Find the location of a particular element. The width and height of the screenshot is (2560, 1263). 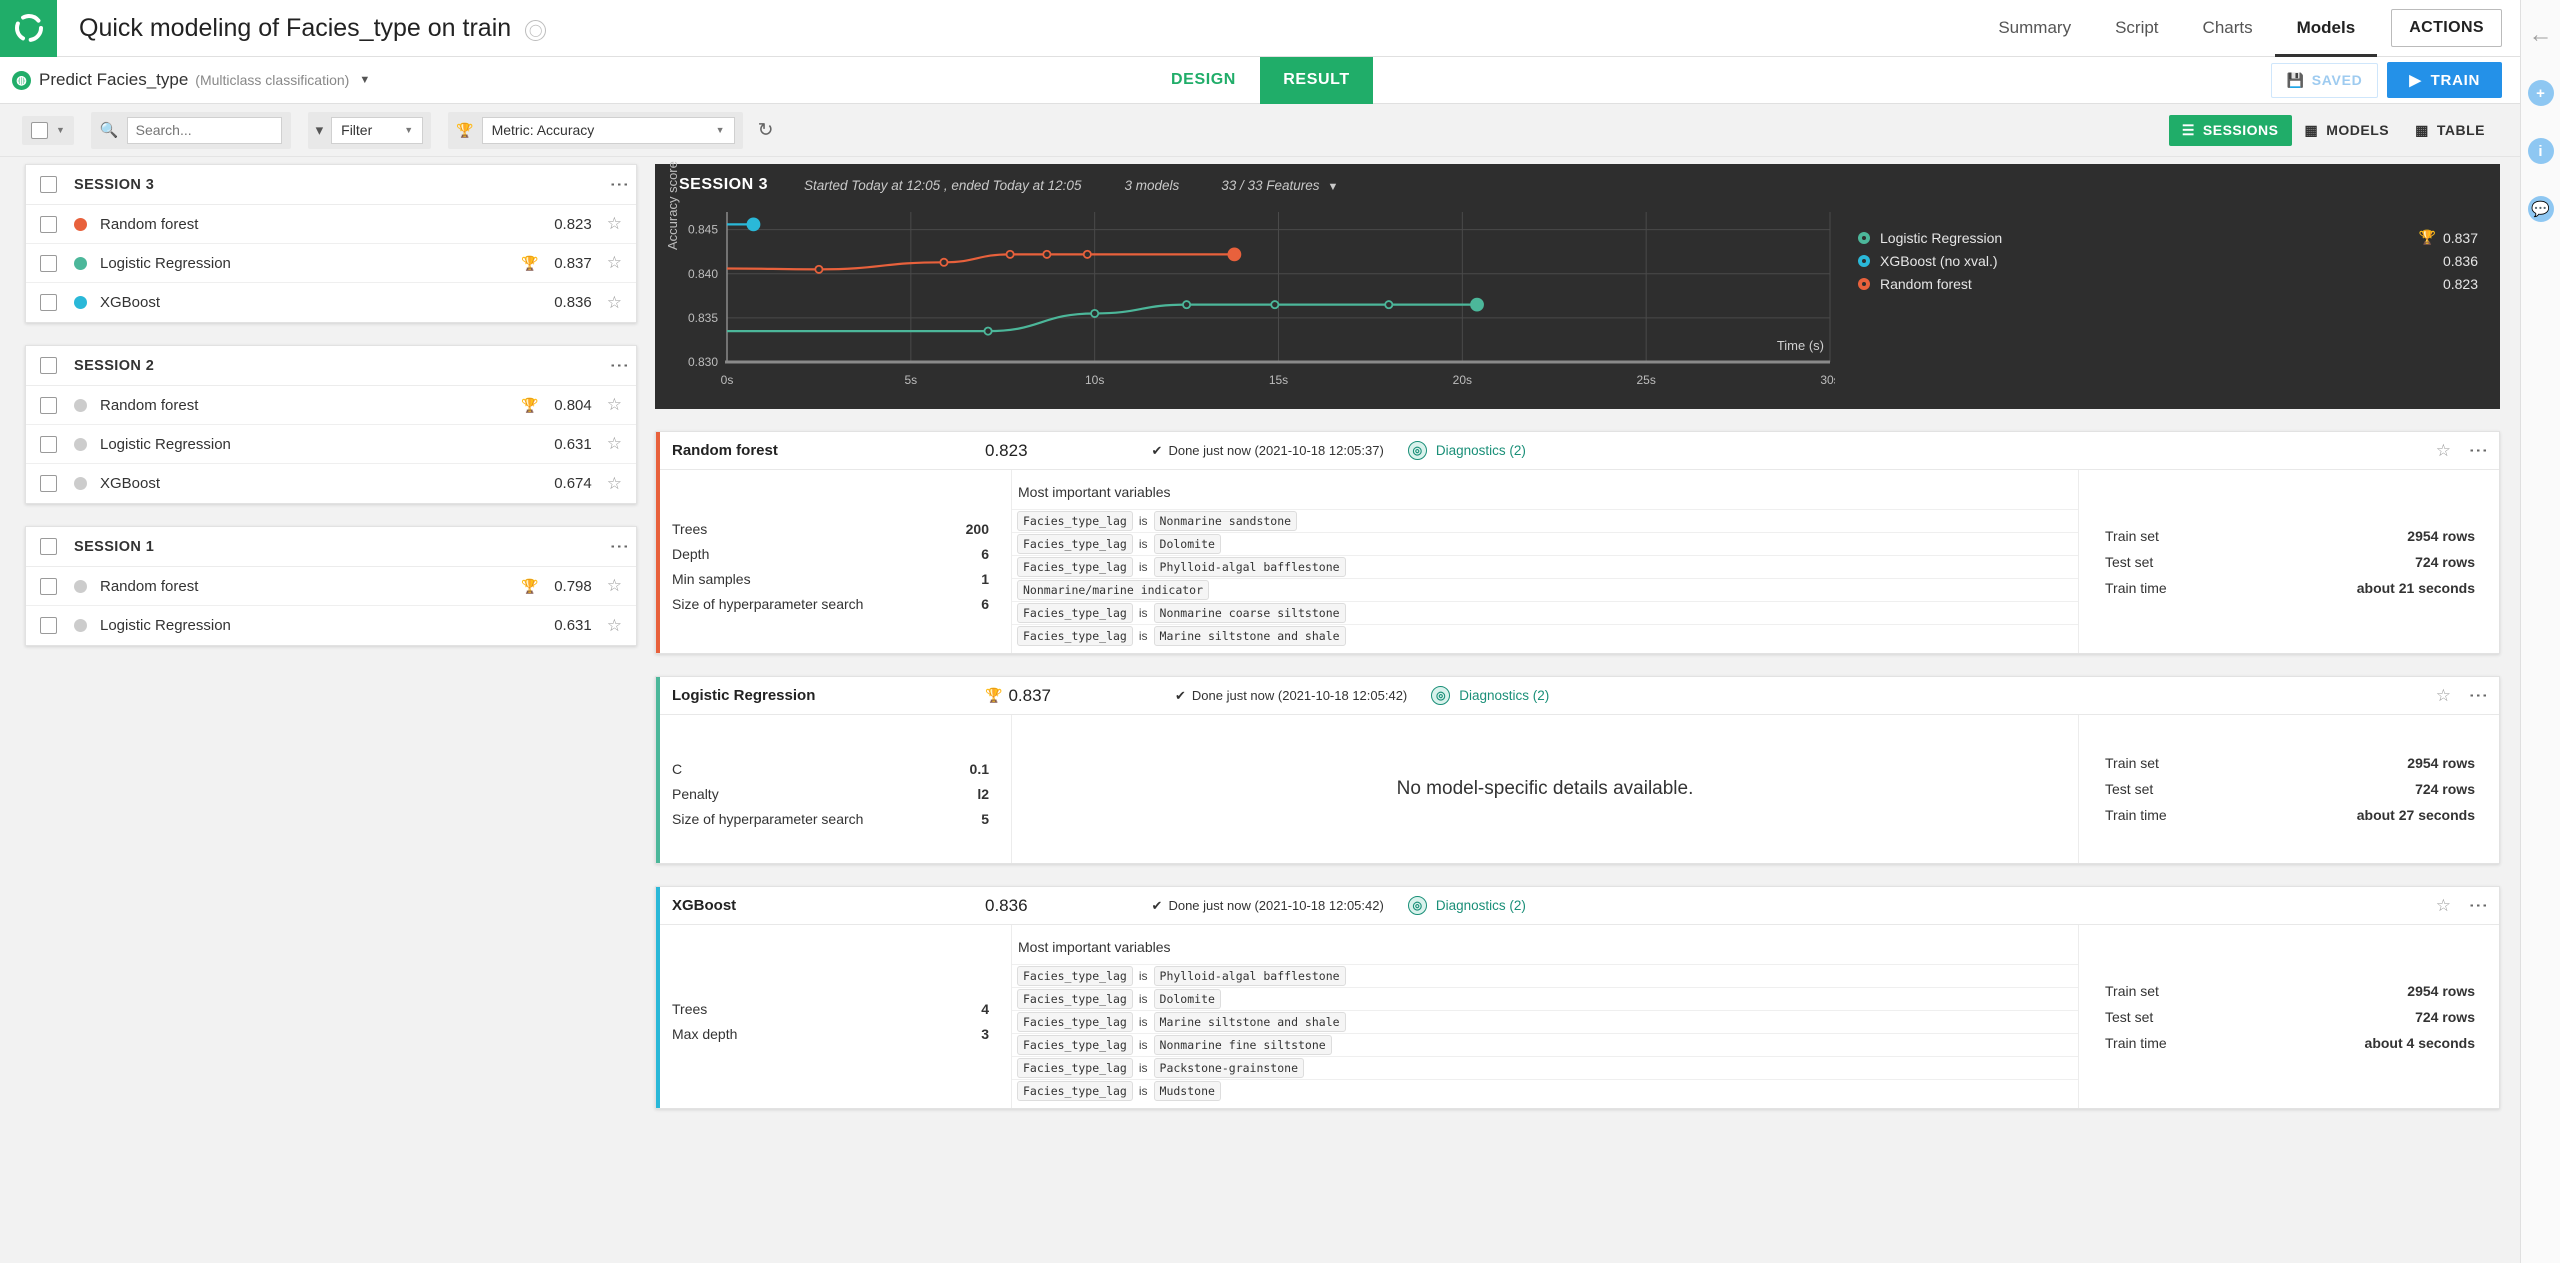

session-model-row: Random forest 🏆 0.798 ☆ is located at coordinates (331, 586).